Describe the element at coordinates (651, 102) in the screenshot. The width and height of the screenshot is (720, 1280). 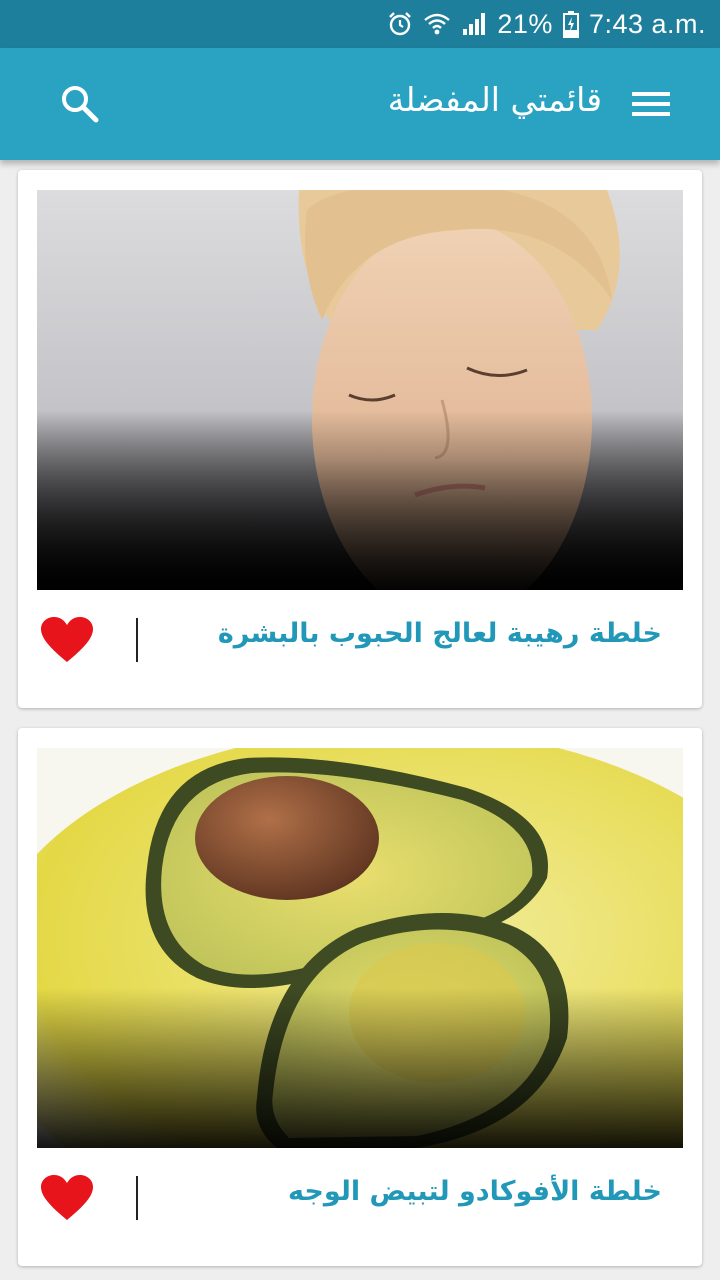
I see `menu-button` at that location.